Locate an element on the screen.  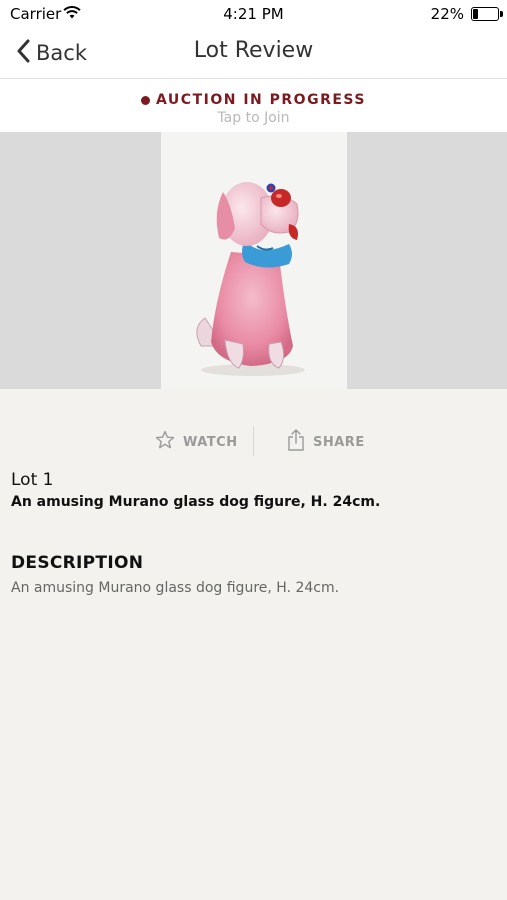
status-bar: Carrier 4:21 PM 22% is located at coordinates (253, 14).